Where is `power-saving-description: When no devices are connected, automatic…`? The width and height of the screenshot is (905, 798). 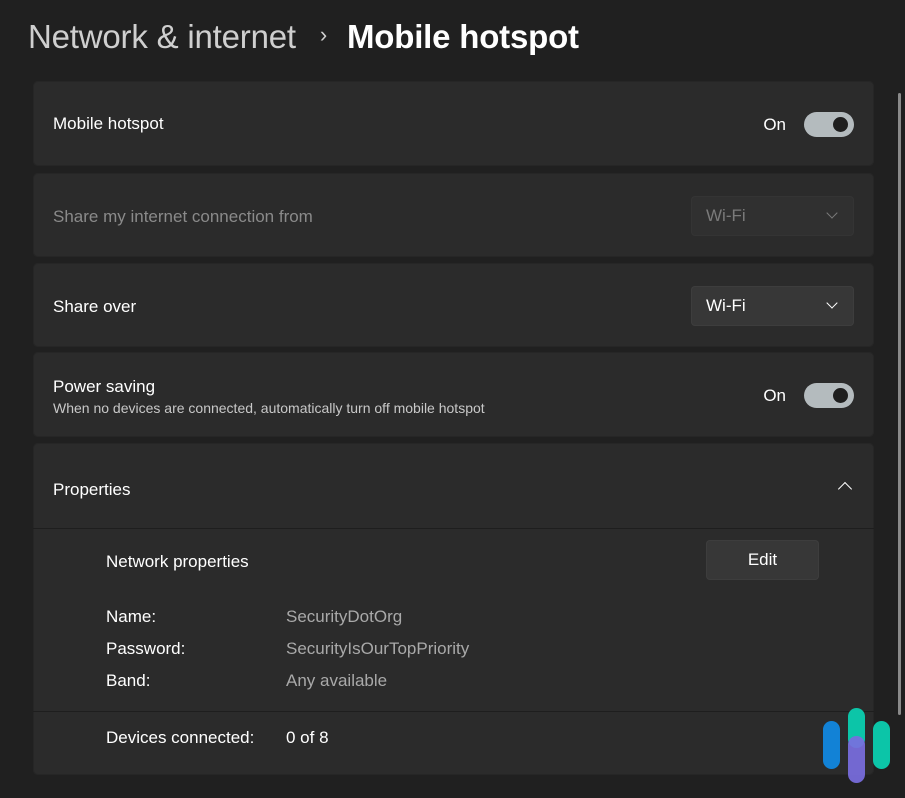 power-saving-description: When no devices are connected, automatic… is located at coordinates (269, 408).